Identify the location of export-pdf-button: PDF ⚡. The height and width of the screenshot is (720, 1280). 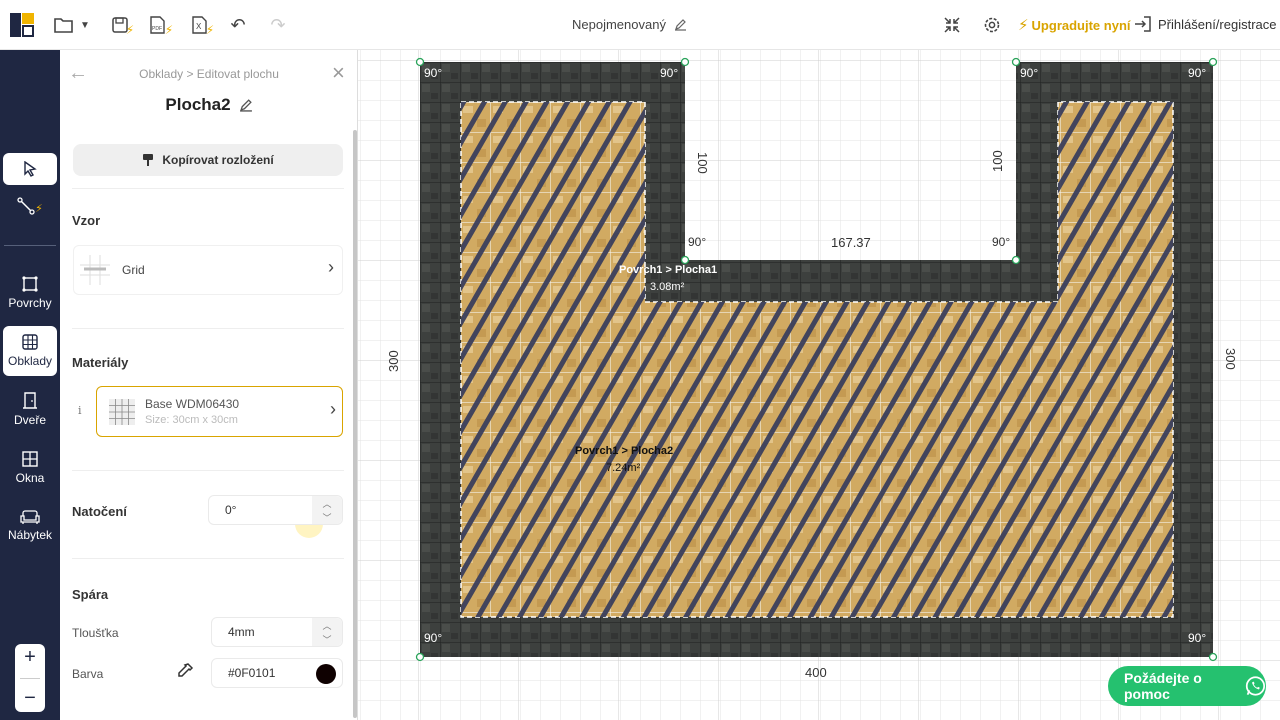
(161, 25).